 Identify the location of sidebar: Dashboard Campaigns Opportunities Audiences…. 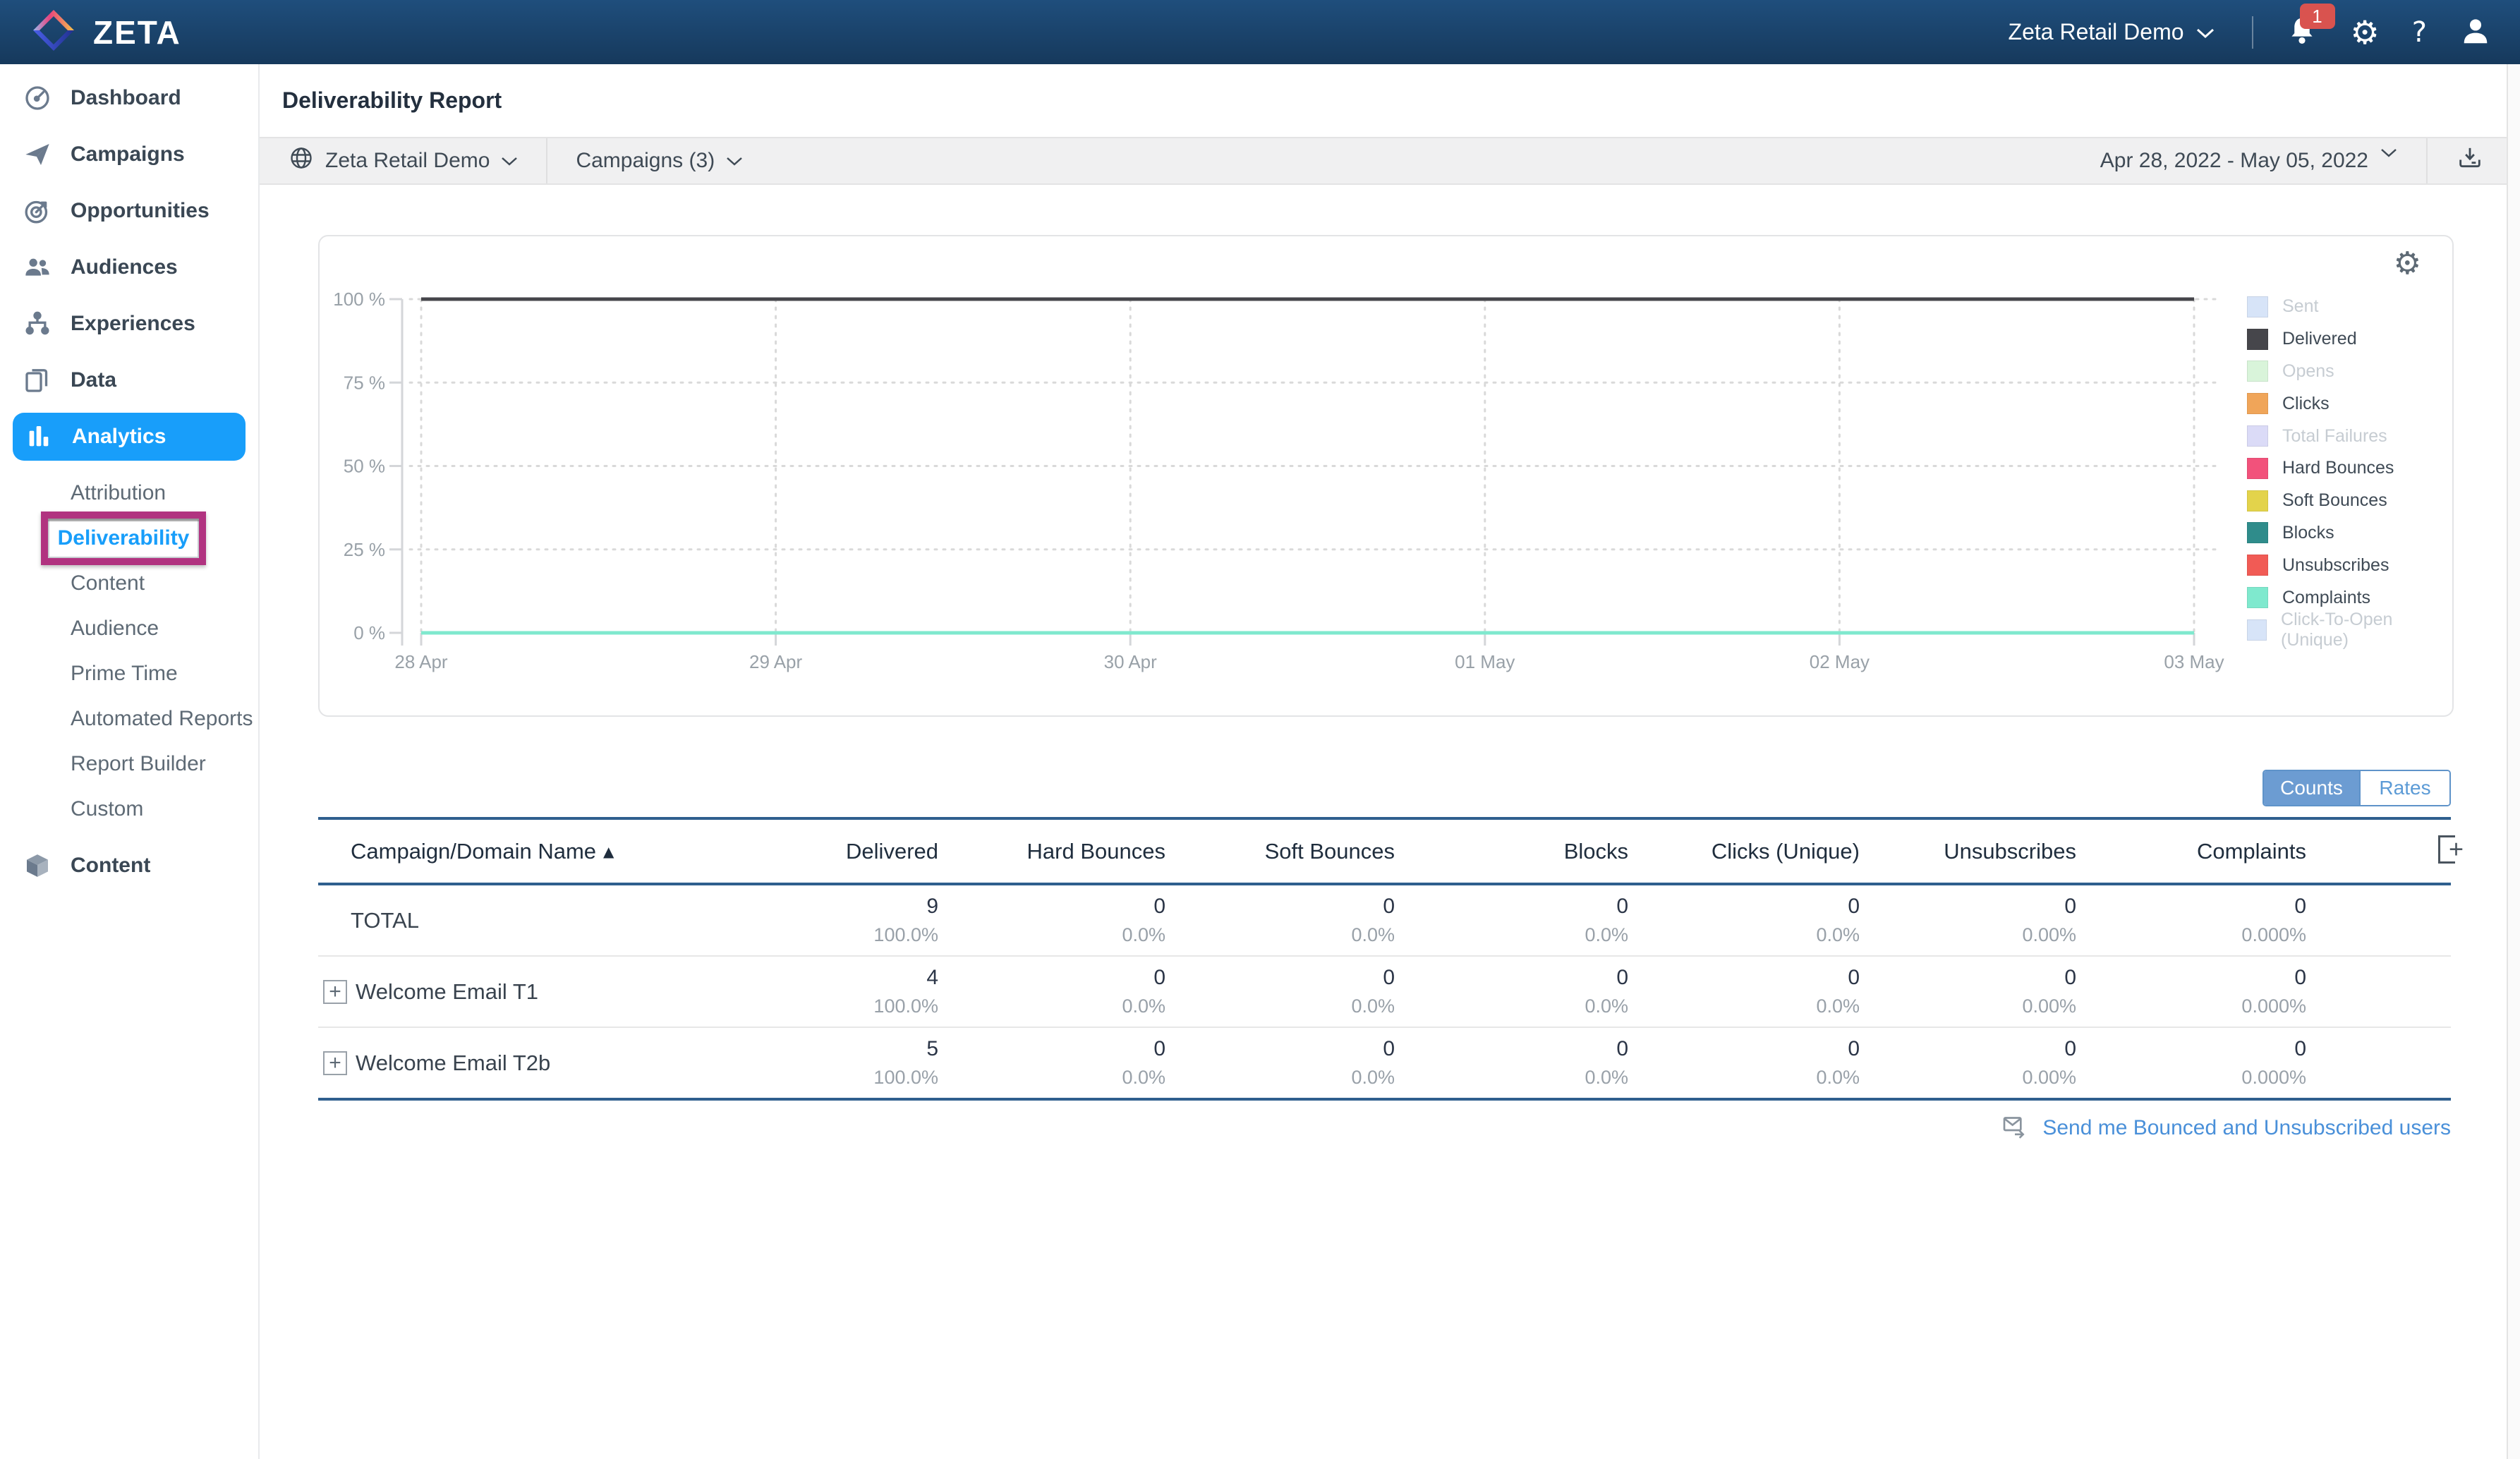
(130, 761).